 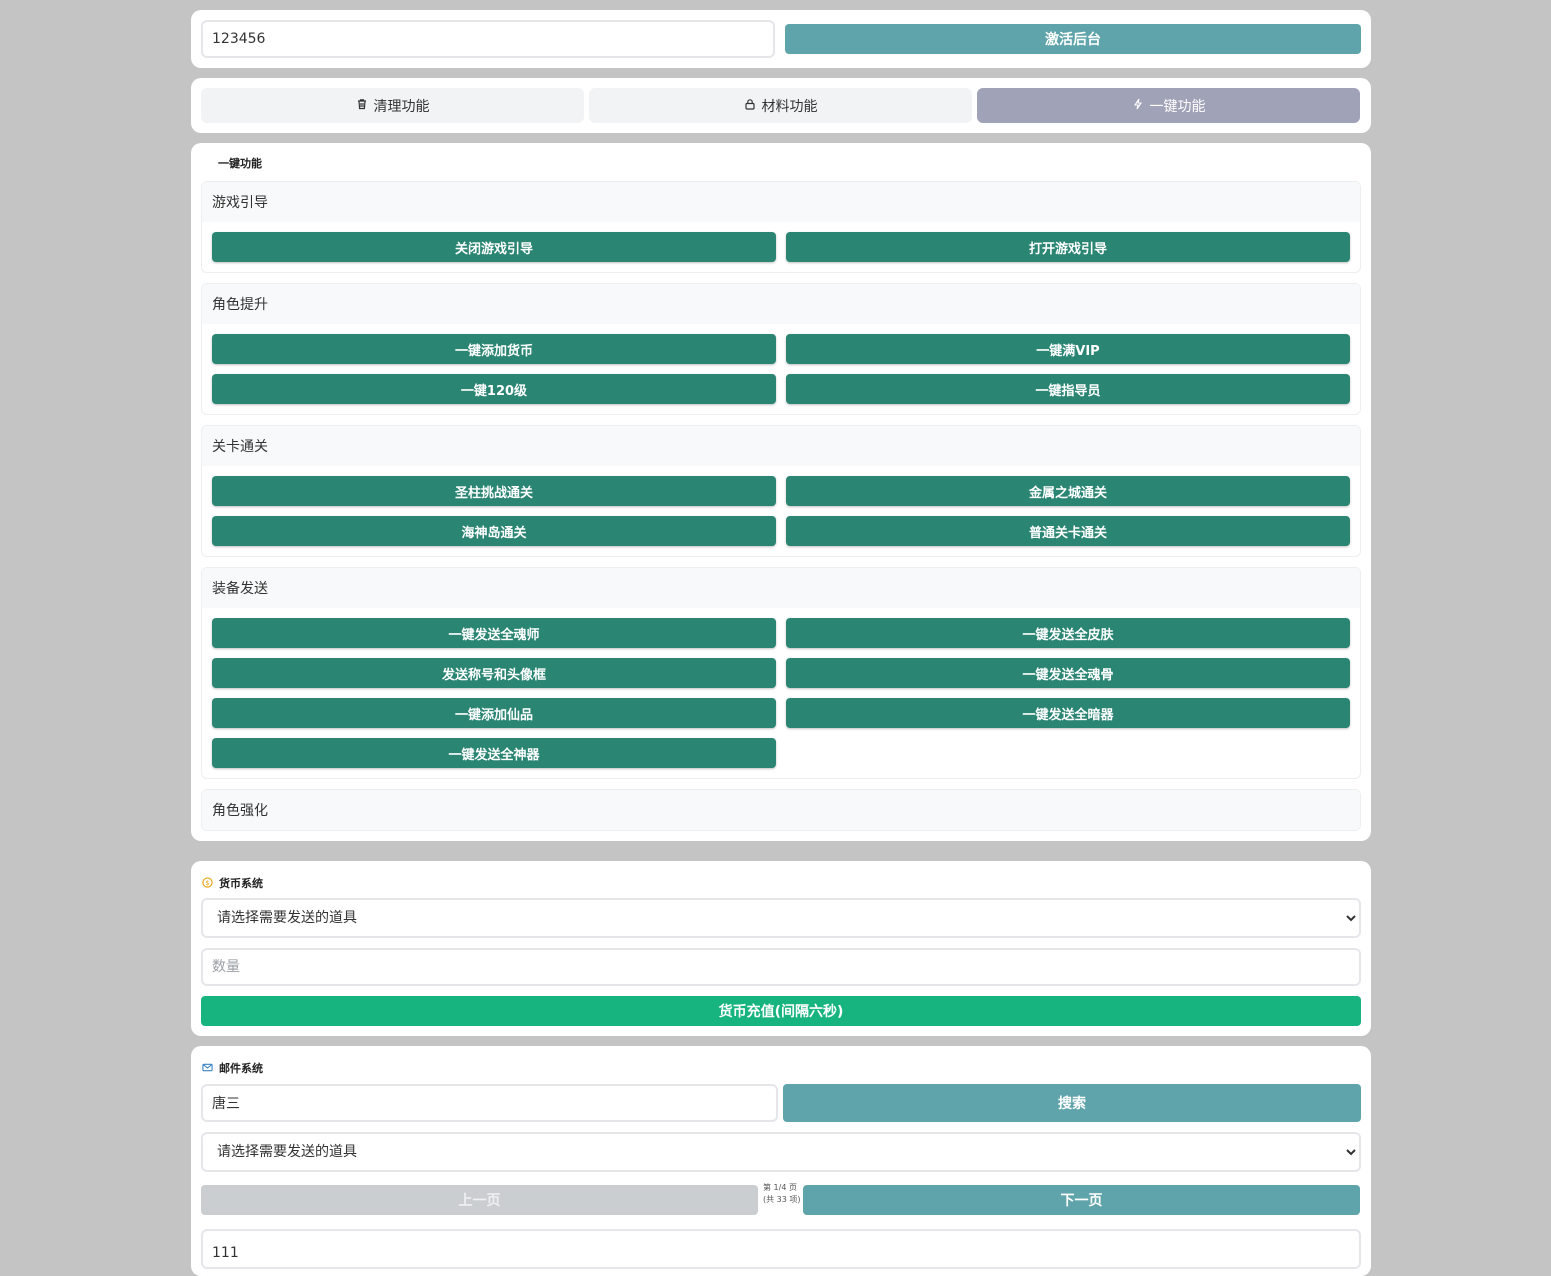 What do you see at coordinates (494, 713) in the screenshot?
I see `add-immortal-items-button: 一键添加仙品` at bounding box center [494, 713].